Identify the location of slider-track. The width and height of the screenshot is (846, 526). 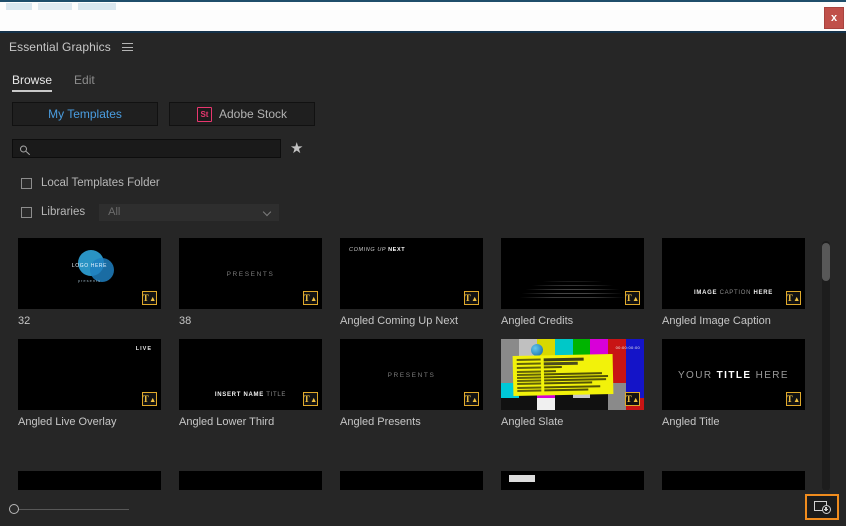
(71, 509).